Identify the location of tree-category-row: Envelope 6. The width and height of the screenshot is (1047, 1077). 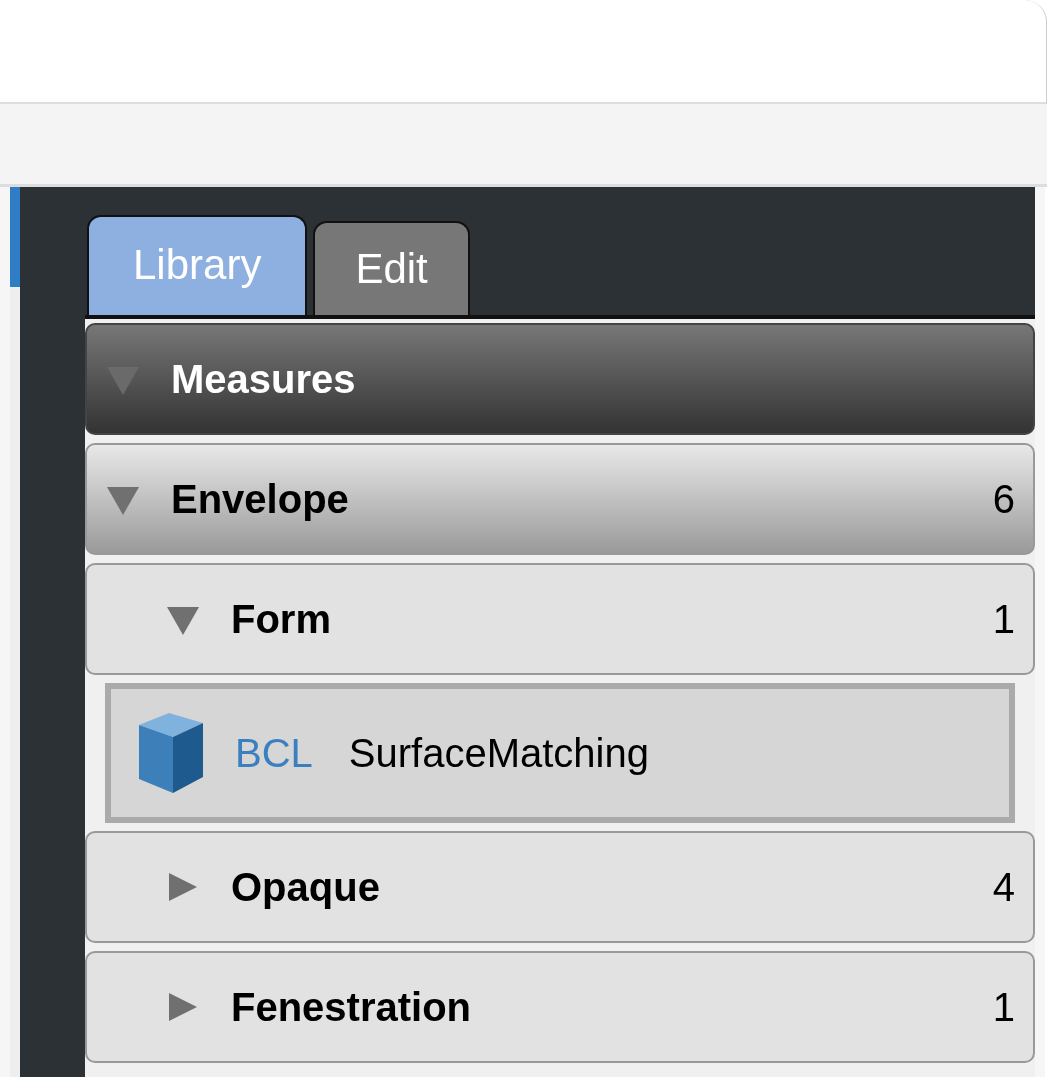
(560, 499).